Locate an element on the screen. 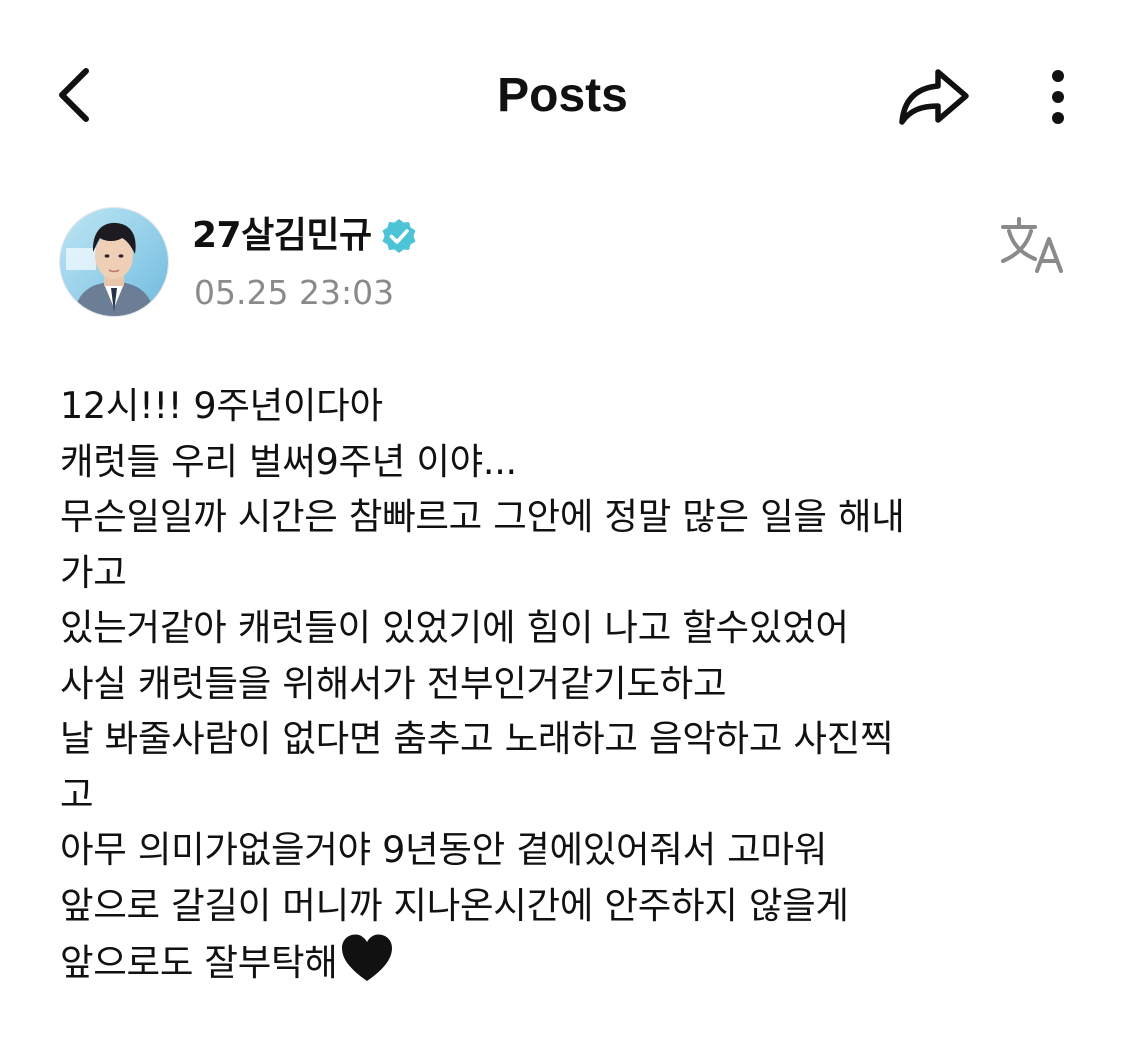  post-line-text: 앞으로도 잘부탁해 is located at coordinates (199, 962).